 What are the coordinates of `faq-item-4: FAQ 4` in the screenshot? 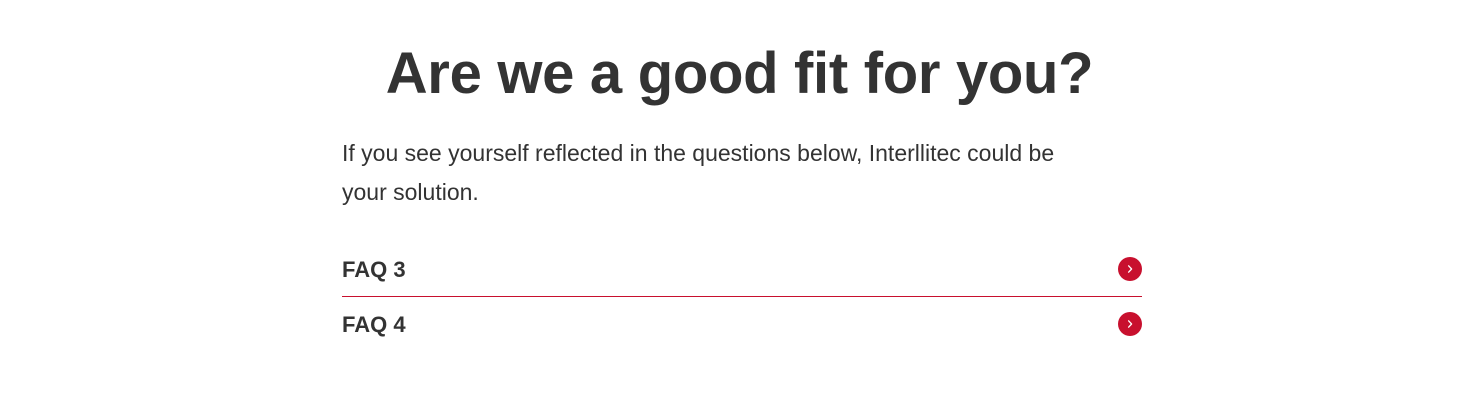 It's located at (742, 324).